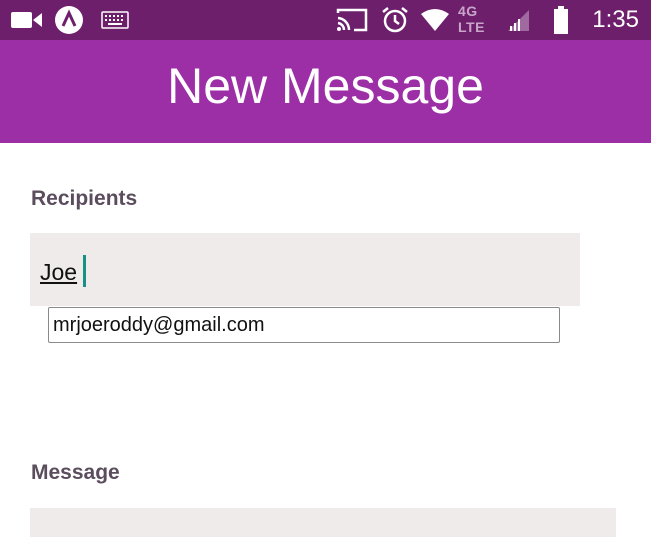  I want to click on signal-icon, so click(518, 20).